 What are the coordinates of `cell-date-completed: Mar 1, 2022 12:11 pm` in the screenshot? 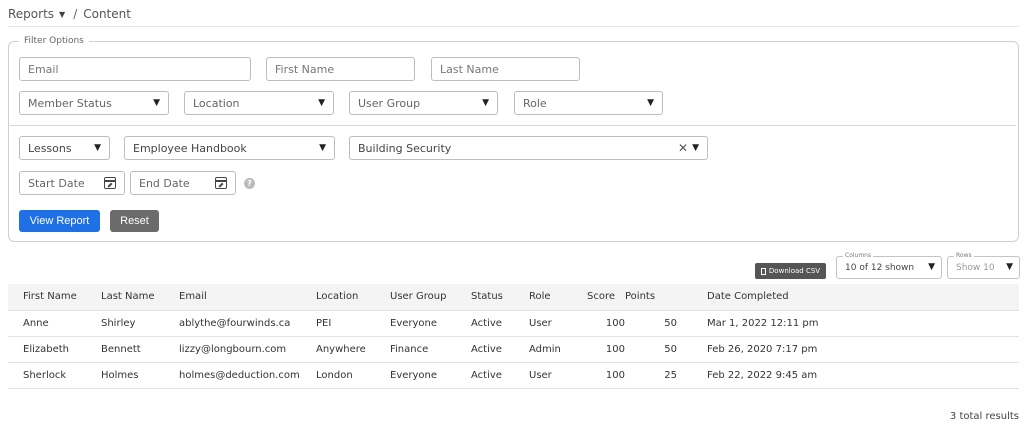 It's located at (848, 323).